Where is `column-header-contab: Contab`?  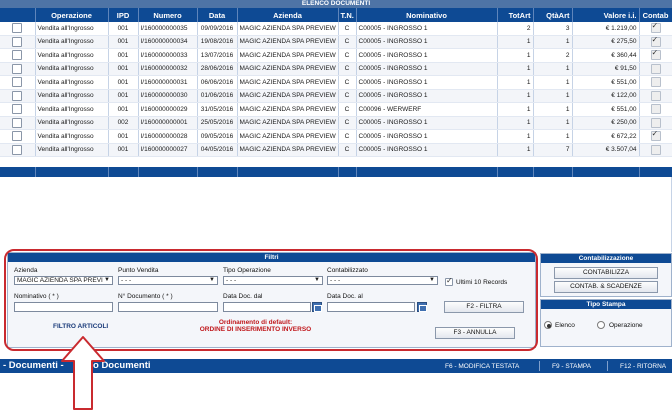
column-header-contab: Contab is located at coordinates (655, 15).